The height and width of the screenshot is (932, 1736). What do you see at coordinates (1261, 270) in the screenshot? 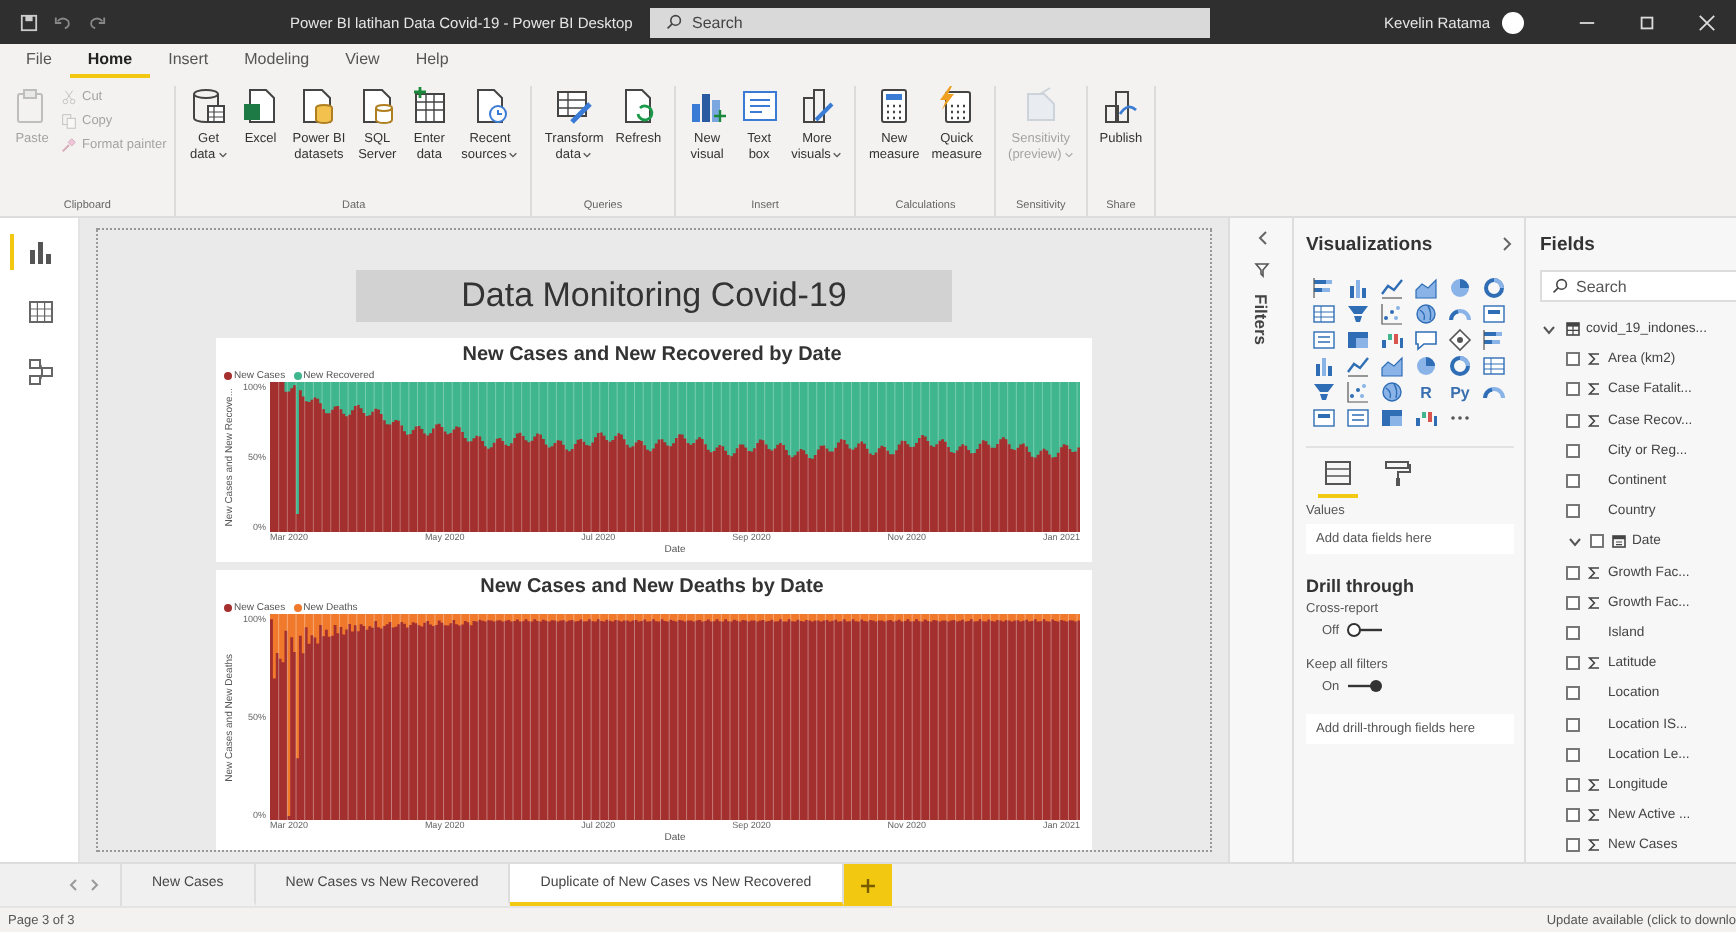
I see `filter-icon` at bounding box center [1261, 270].